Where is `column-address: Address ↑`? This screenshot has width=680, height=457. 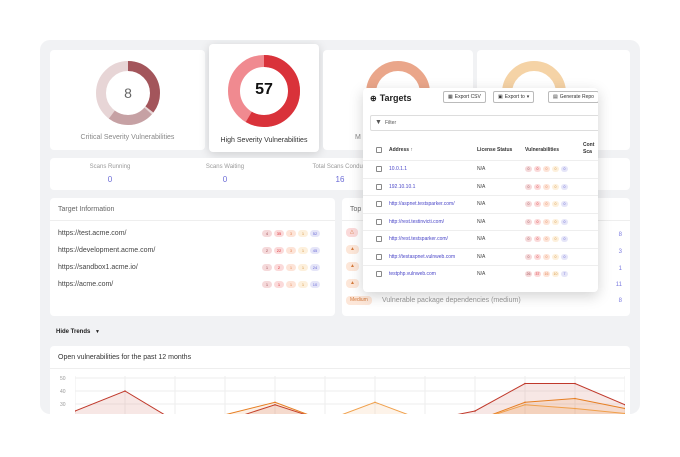
column-address: Address ↑ is located at coordinates (401, 150).